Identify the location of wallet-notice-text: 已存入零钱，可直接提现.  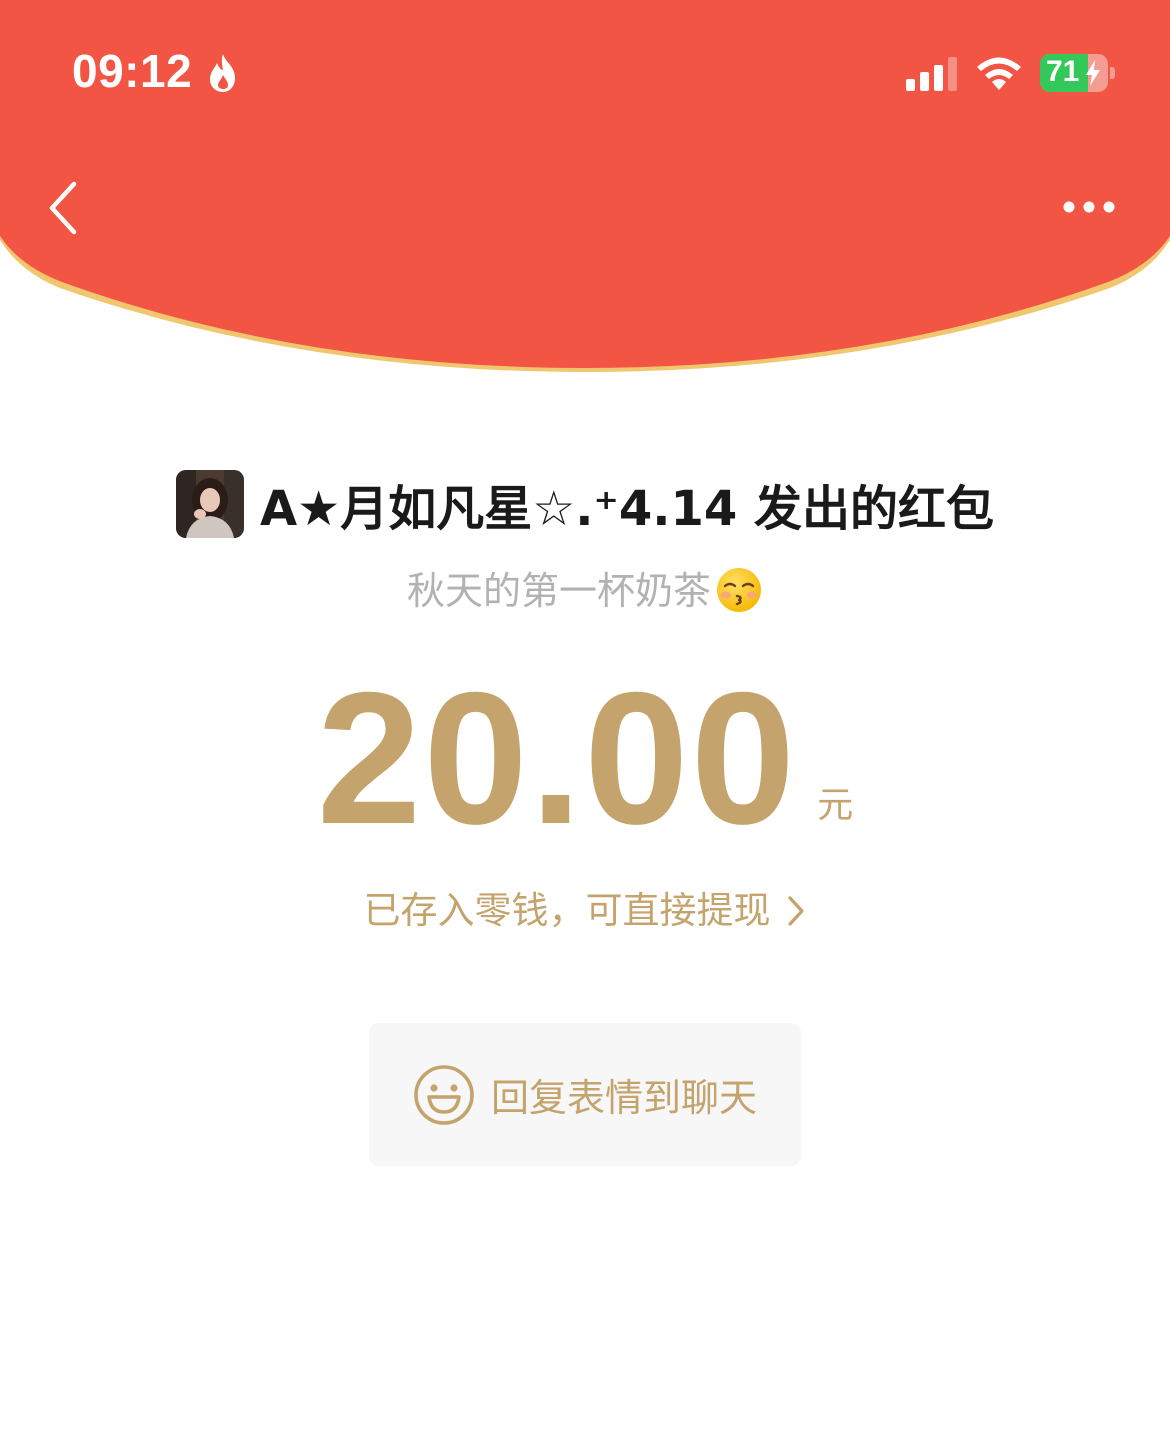
(567, 910).